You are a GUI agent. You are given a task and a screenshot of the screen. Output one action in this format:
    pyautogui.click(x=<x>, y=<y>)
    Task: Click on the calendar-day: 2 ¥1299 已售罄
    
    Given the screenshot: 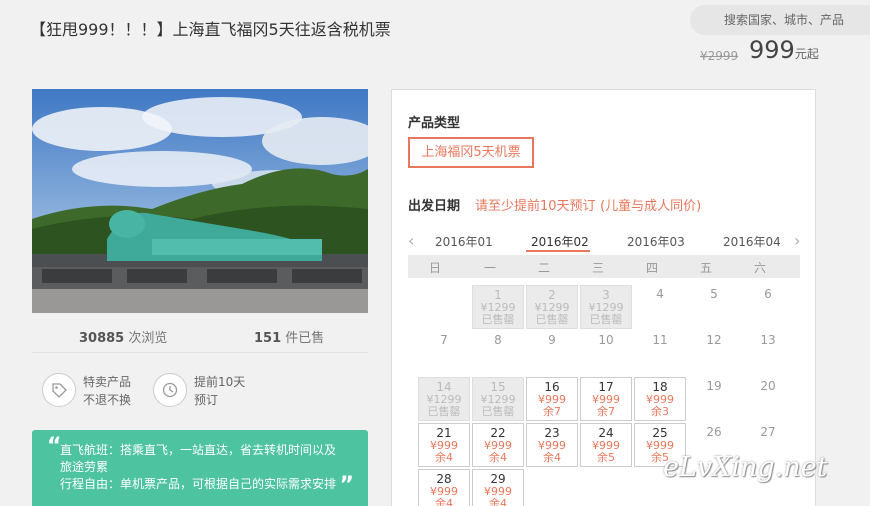 What is the action you would take?
    pyautogui.click(x=552, y=307)
    